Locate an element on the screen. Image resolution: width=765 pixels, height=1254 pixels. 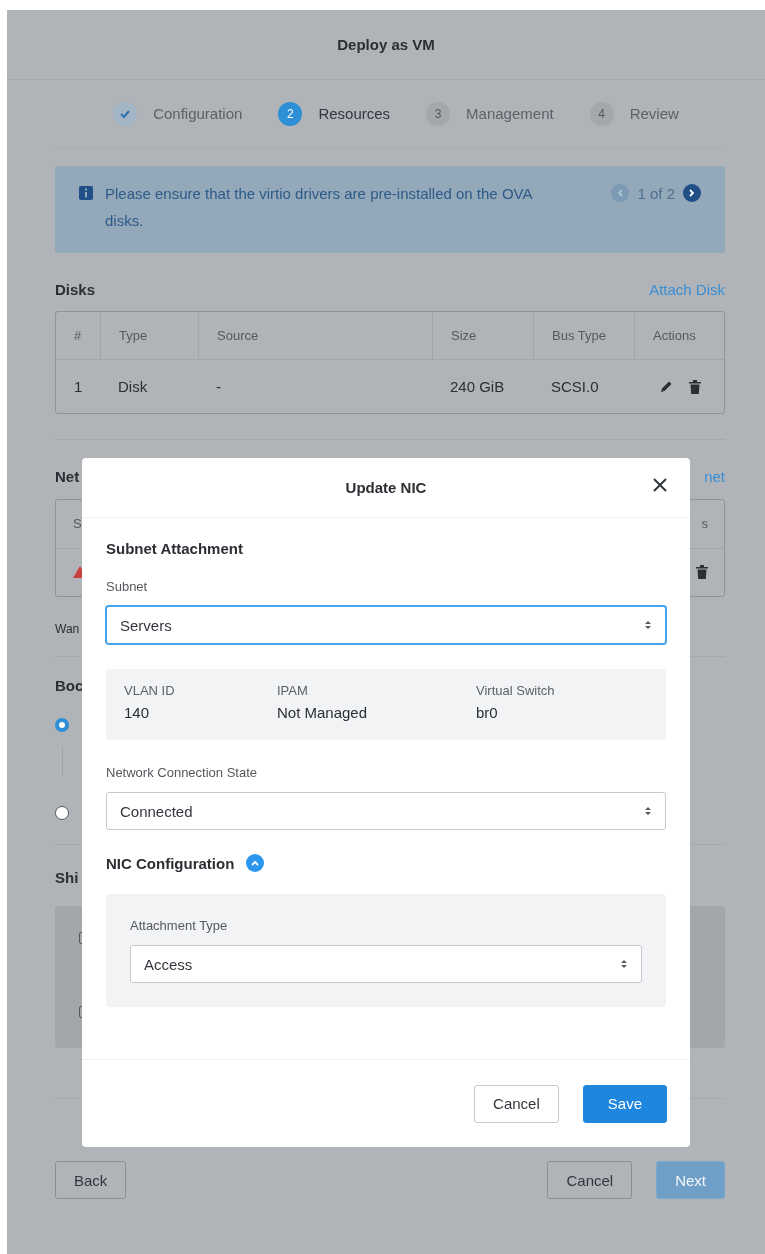
column-header: S is located at coordinates (77, 524).